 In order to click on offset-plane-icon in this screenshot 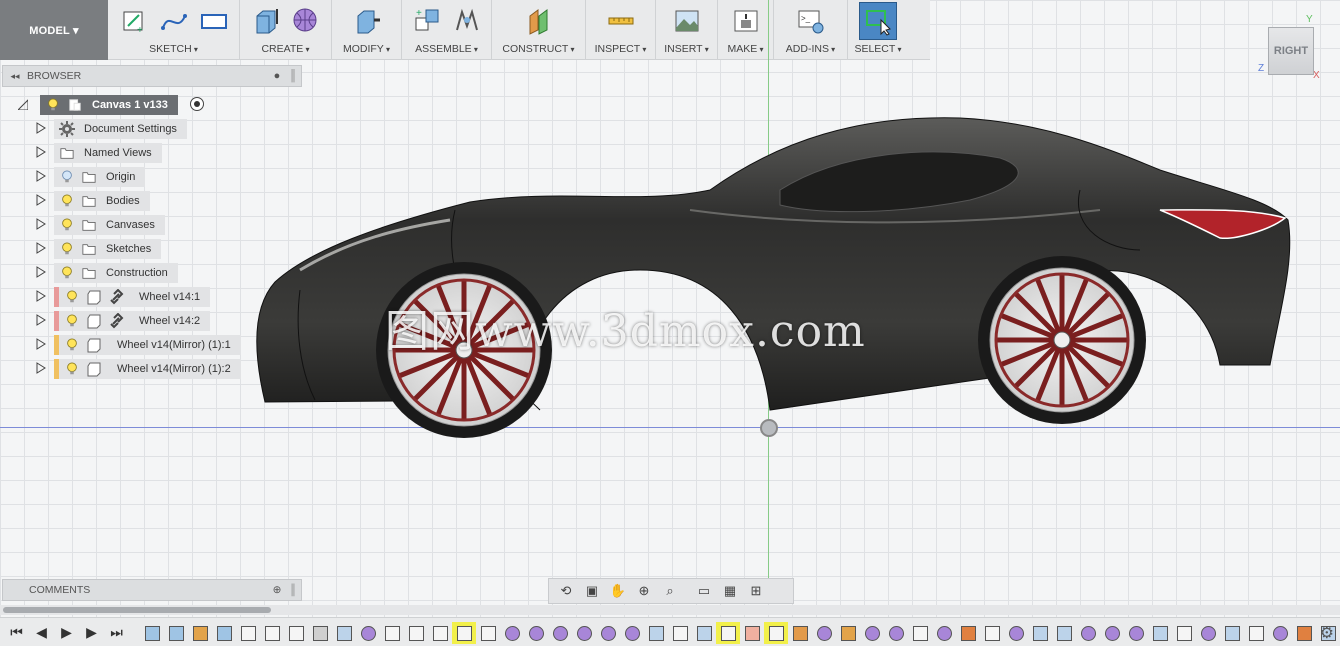, I will do `click(539, 21)`.